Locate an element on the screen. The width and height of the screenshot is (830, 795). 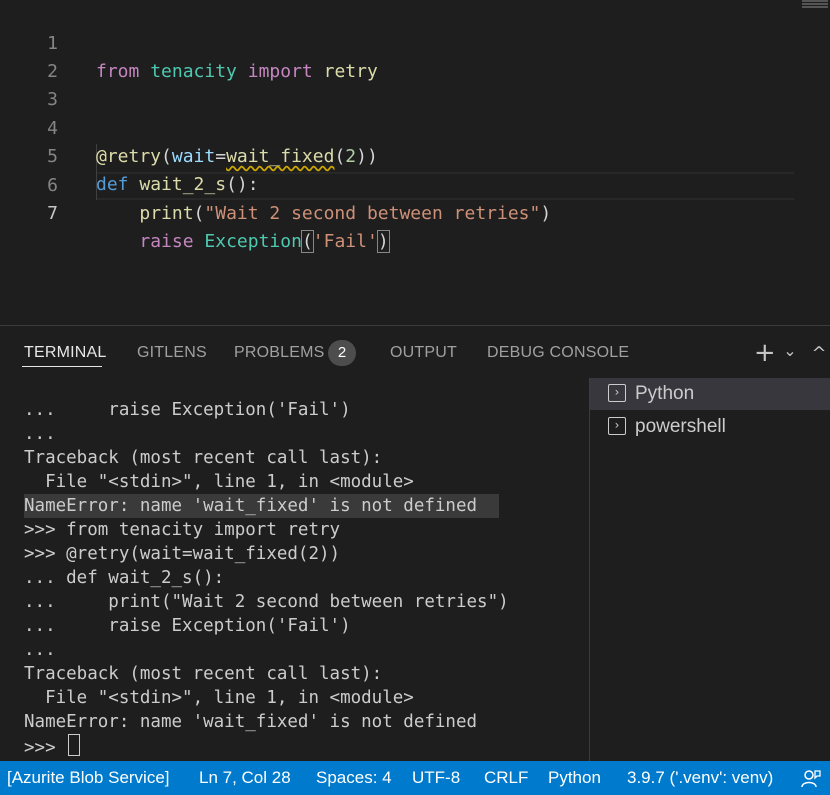
terminal-instance-label: powershell is located at coordinates (680, 426).